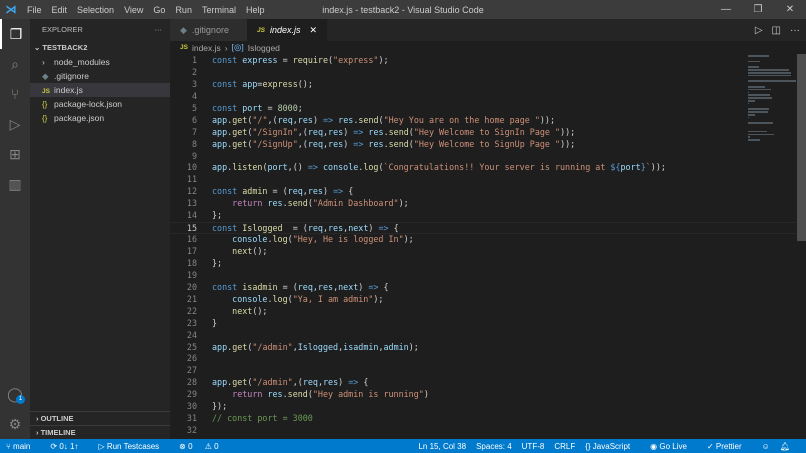 The height and width of the screenshot is (453, 806). What do you see at coordinates (204, 97) in the screenshot?
I see `line-text` at bounding box center [204, 97].